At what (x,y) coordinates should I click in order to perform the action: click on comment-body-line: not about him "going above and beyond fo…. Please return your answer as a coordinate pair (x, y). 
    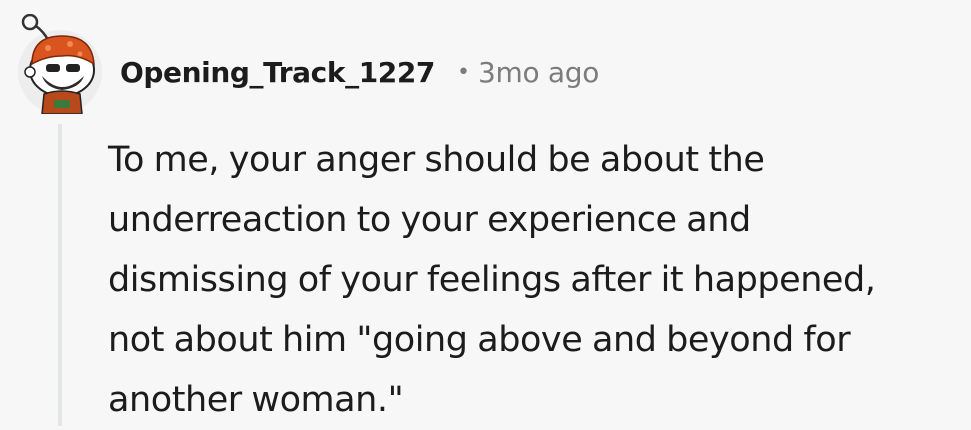
    Looking at the image, I should click on (479, 340).